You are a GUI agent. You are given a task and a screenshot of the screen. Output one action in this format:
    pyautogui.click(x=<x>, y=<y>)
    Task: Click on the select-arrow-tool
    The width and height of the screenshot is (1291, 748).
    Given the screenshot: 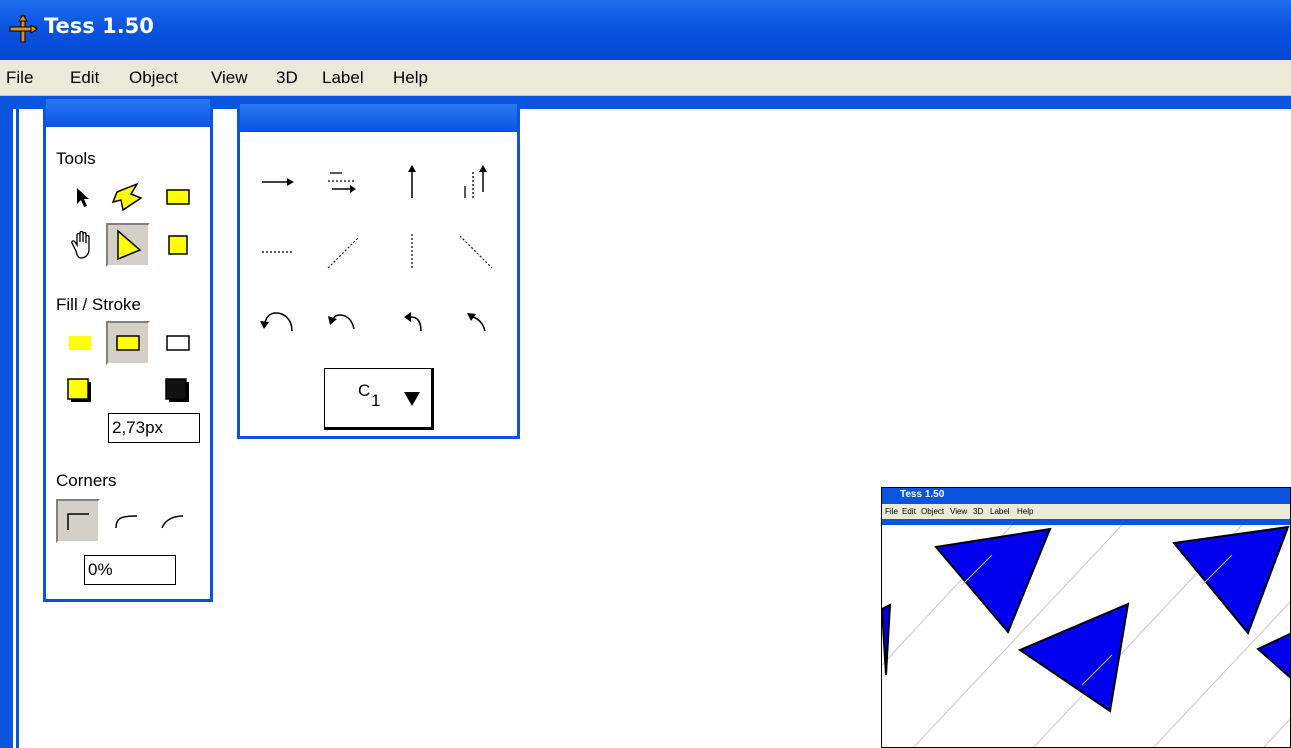 What is the action you would take?
    pyautogui.click(x=84, y=197)
    